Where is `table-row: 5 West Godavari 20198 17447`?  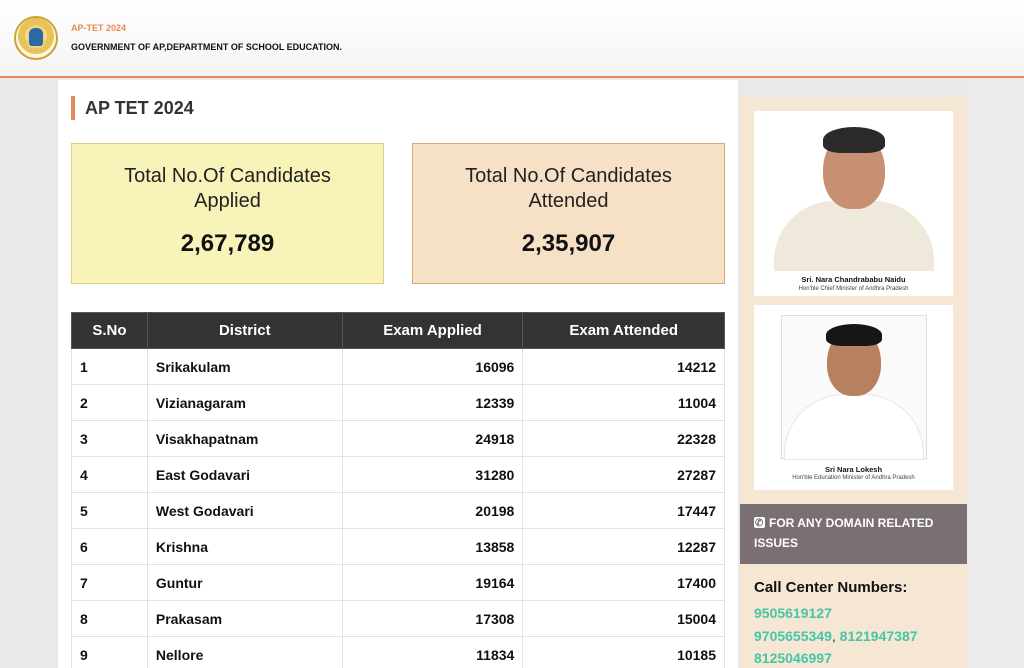 table-row: 5 West Godavari 20198 17447 is located at coordinates (398, 510).